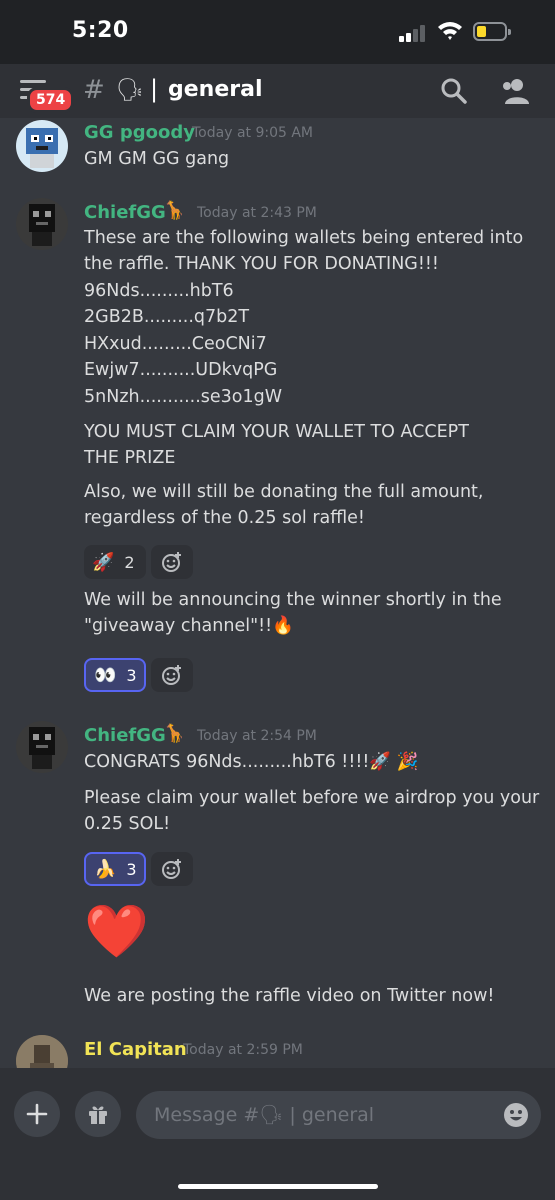 This screenshot has width=555, height=1200. I want to click on battery-icon, so click(492, 31).